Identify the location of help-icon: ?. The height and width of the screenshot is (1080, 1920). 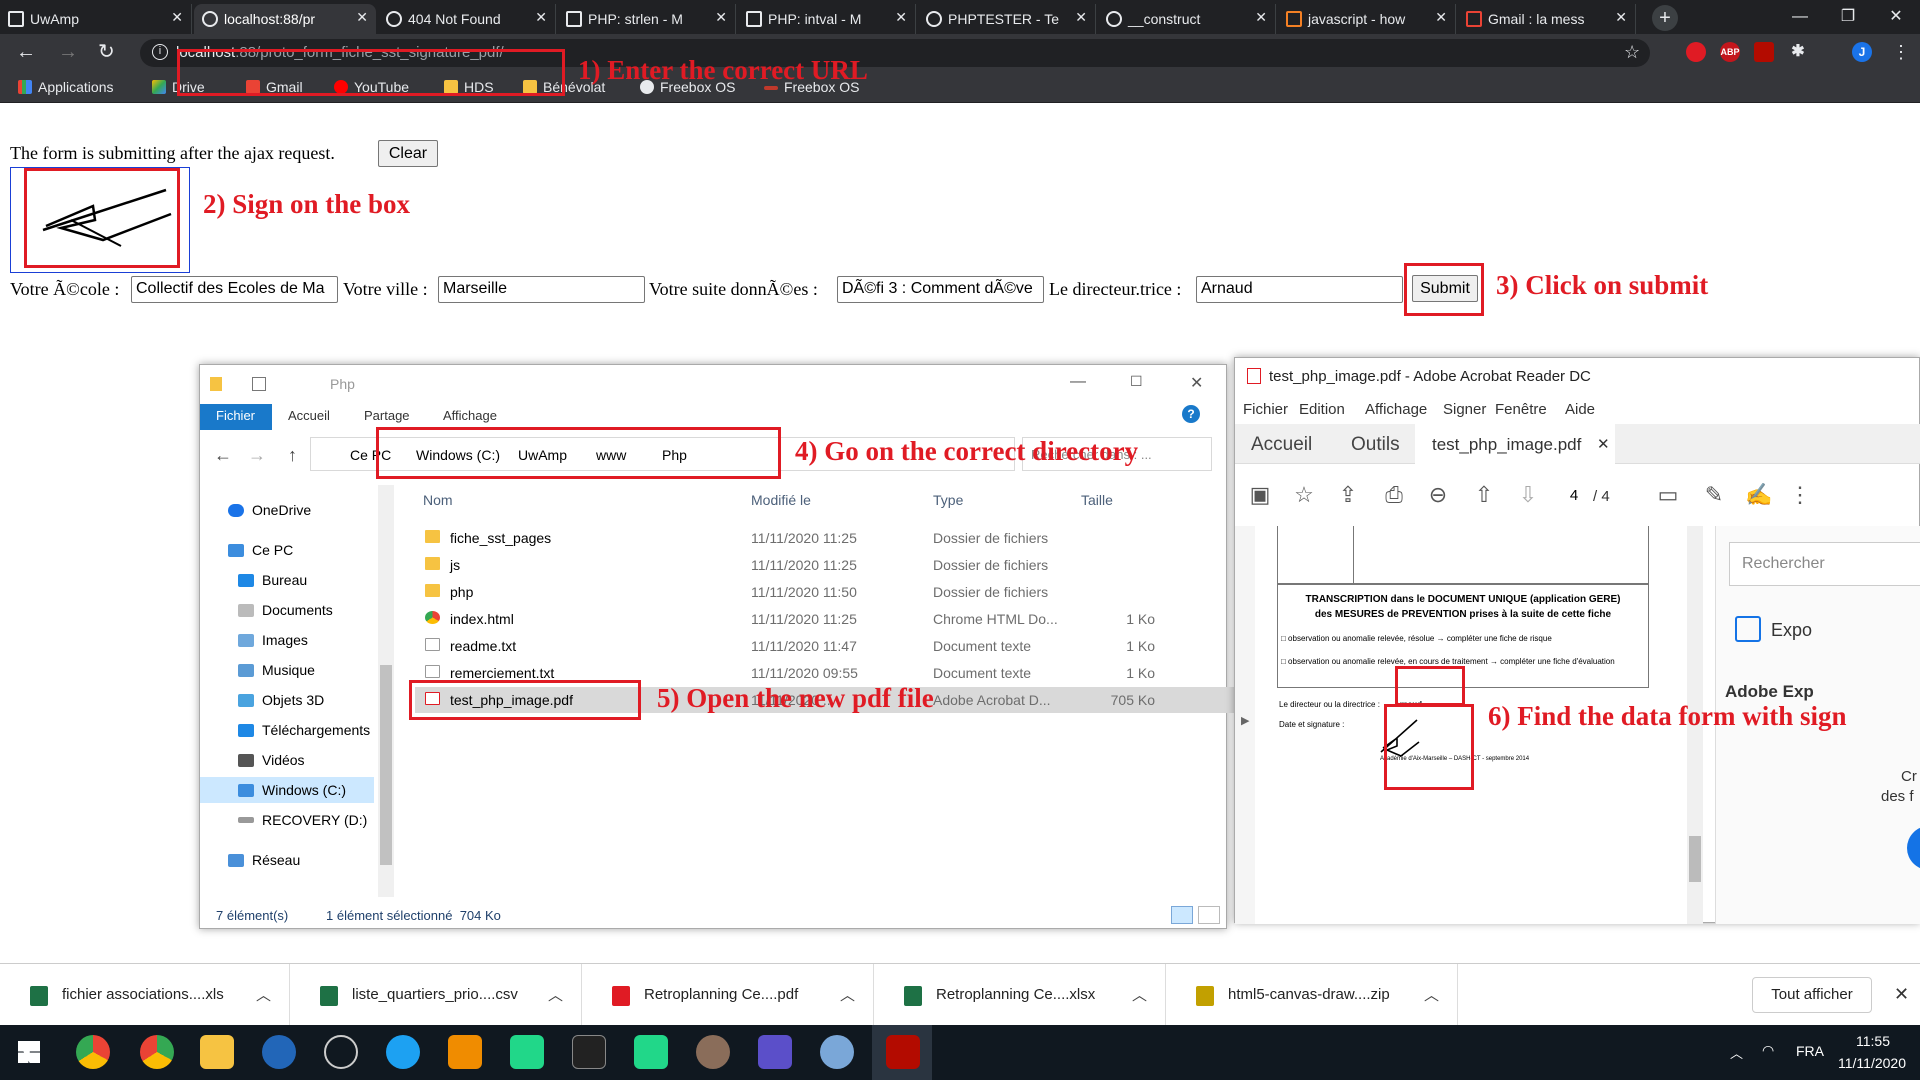
(1191, 414).